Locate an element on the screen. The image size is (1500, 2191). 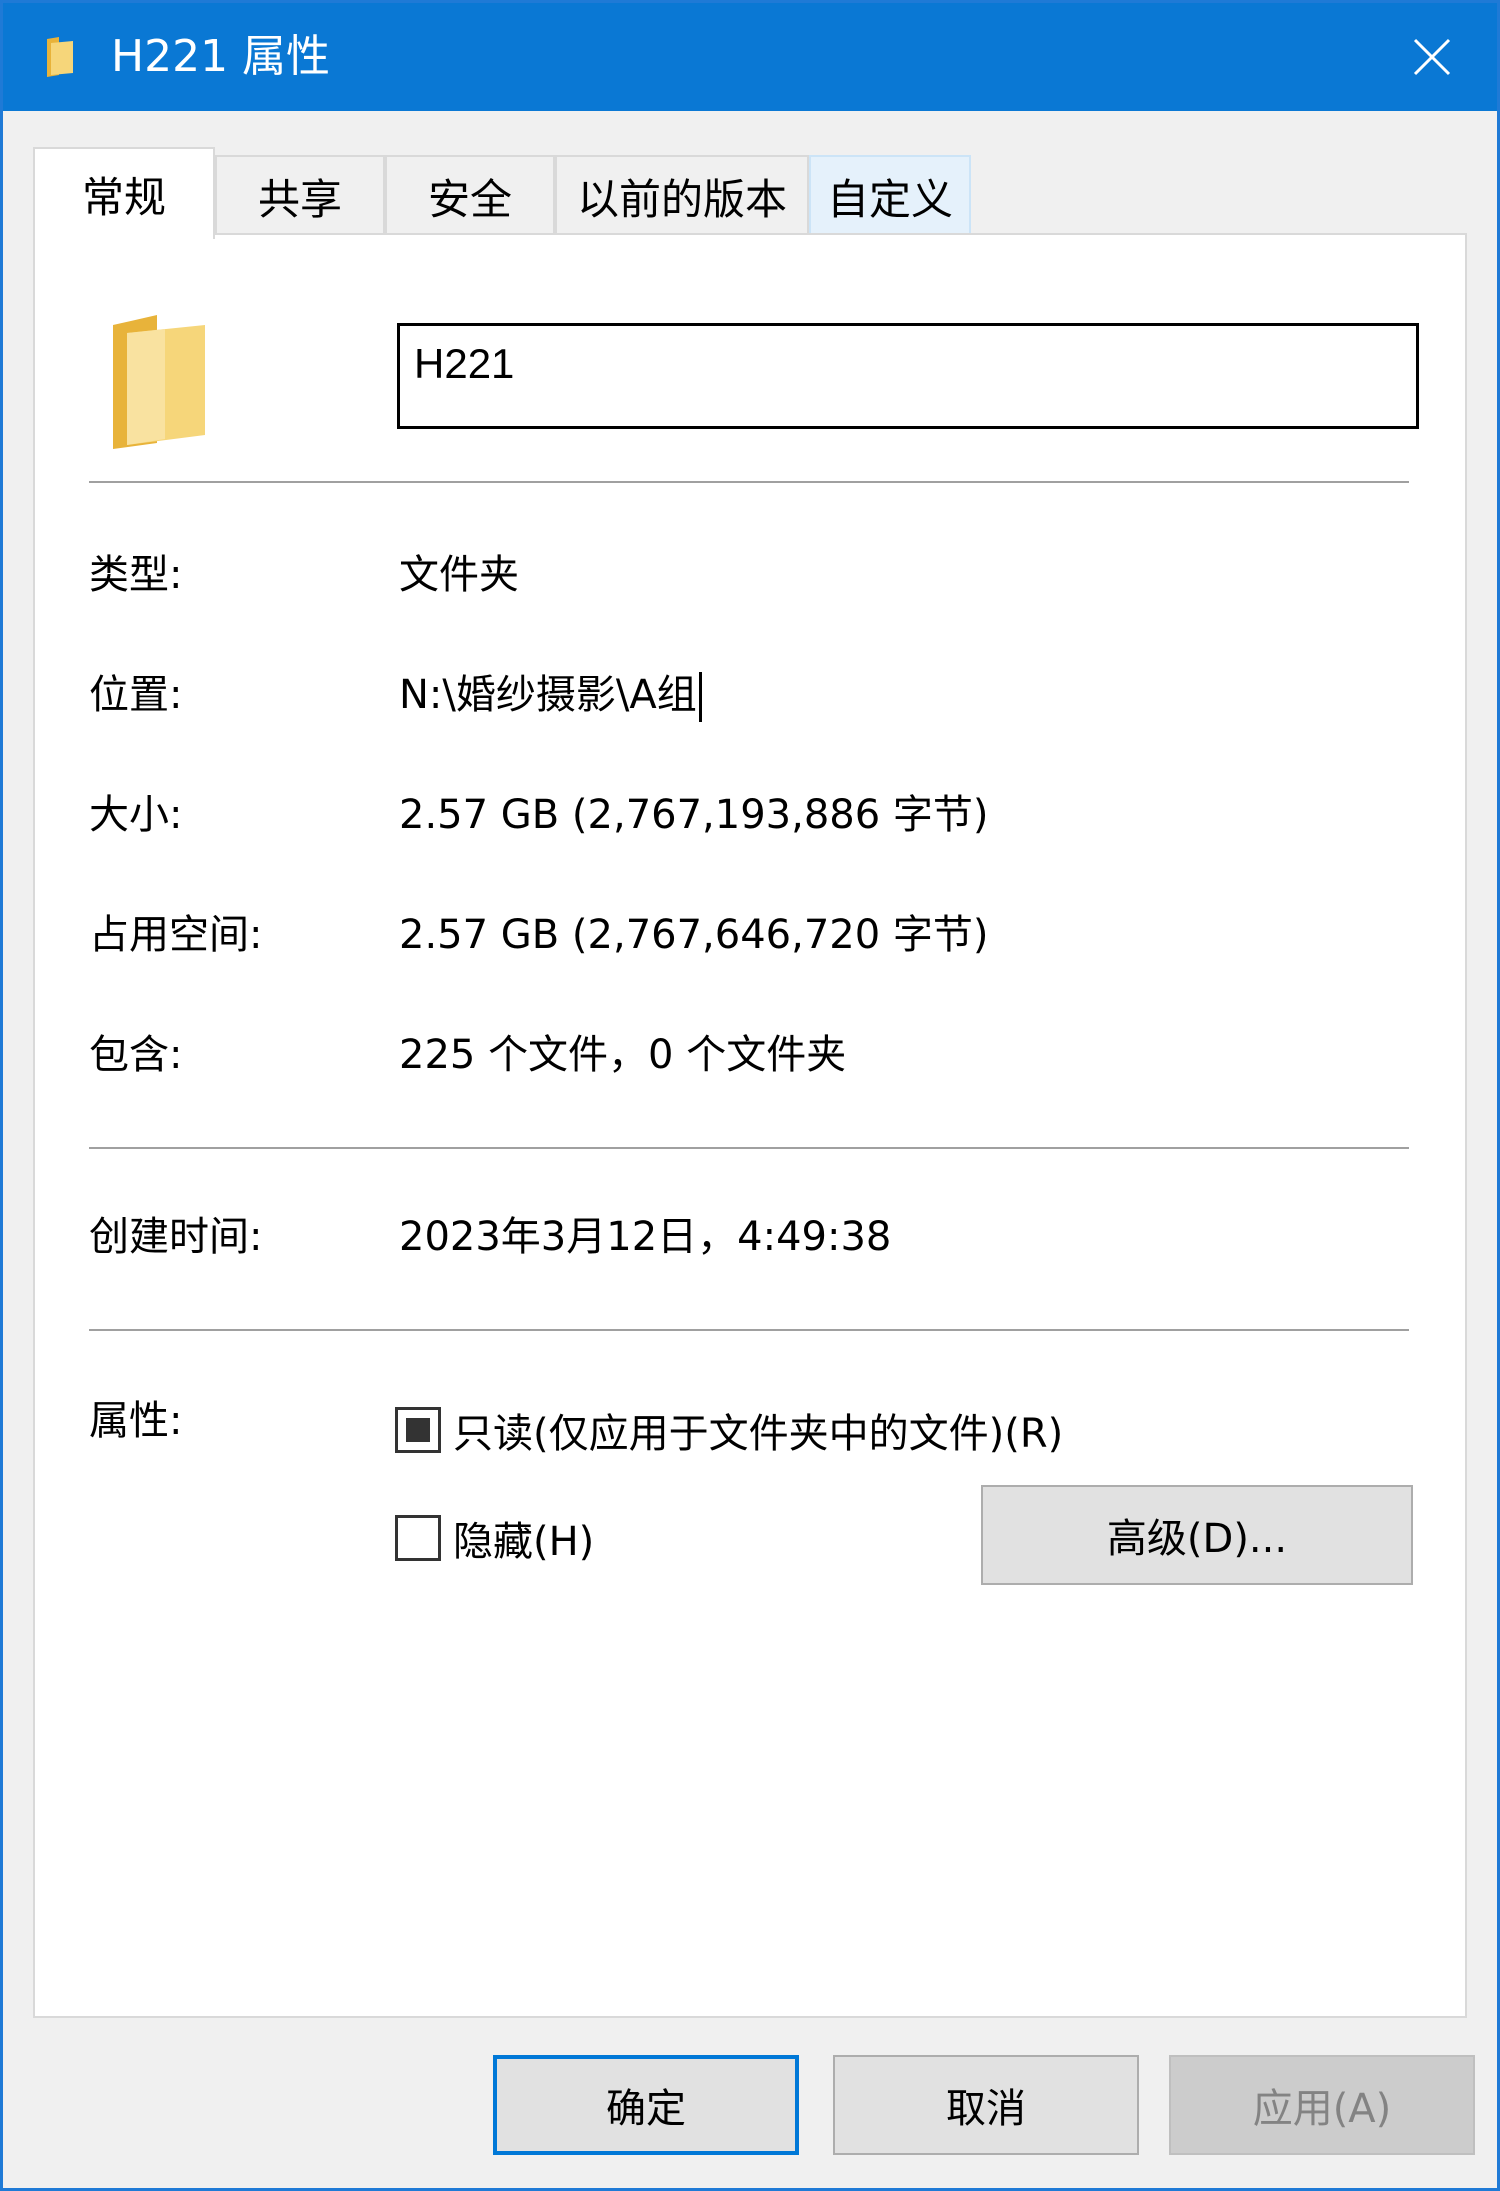
indeterminate-mark is located at coordinates (418, 1430).